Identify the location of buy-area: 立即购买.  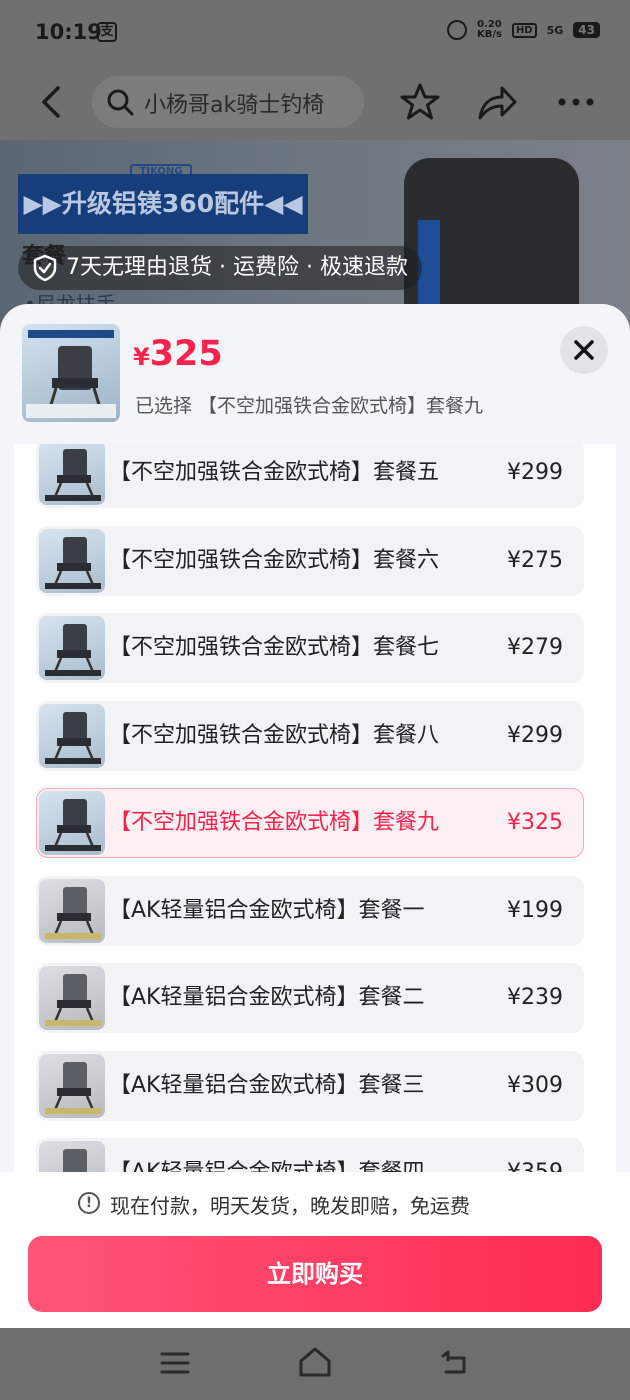
(315, 1282).